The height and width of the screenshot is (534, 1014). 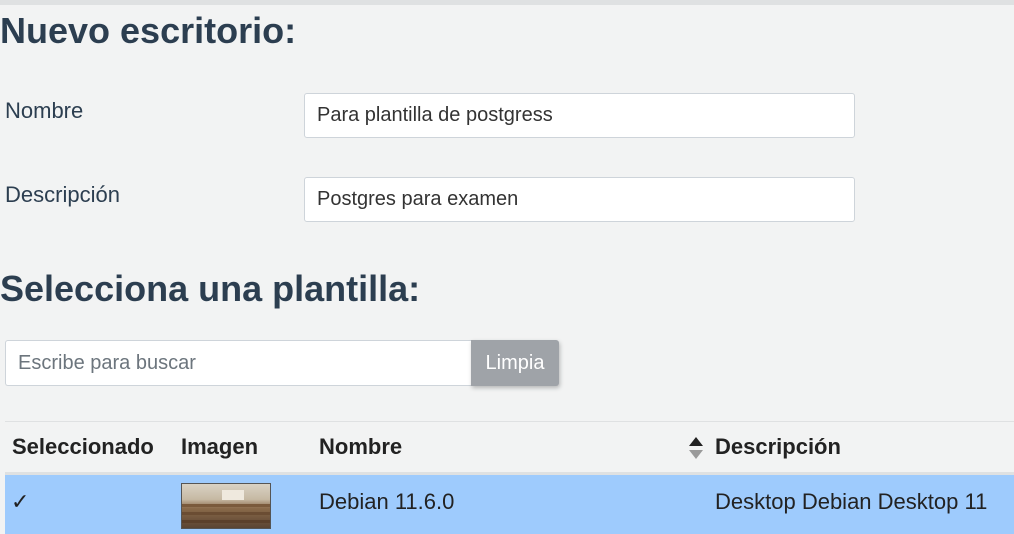 What do you see at coordinates (851, 501) in the screenshot?
I see `row-description: Desktop Debian Desktop 11` at bounding box center [851, 501].